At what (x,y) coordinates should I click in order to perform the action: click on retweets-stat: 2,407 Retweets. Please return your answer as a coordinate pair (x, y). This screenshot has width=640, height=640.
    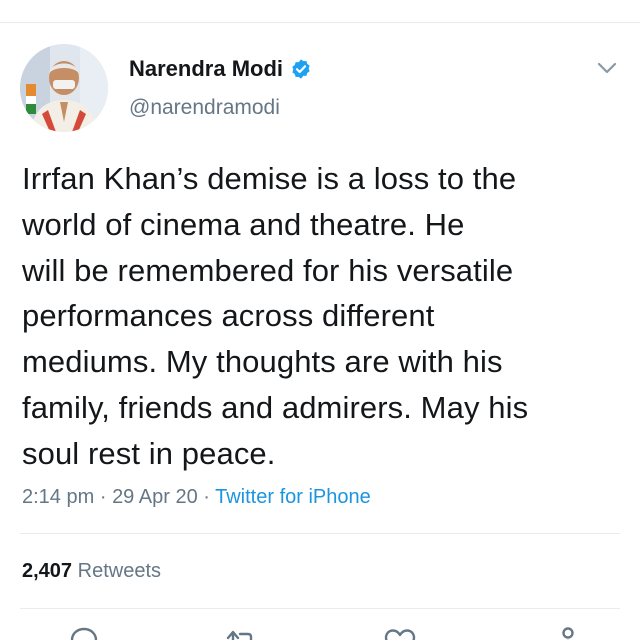
    Looking at the image, I should click on (91, 571).